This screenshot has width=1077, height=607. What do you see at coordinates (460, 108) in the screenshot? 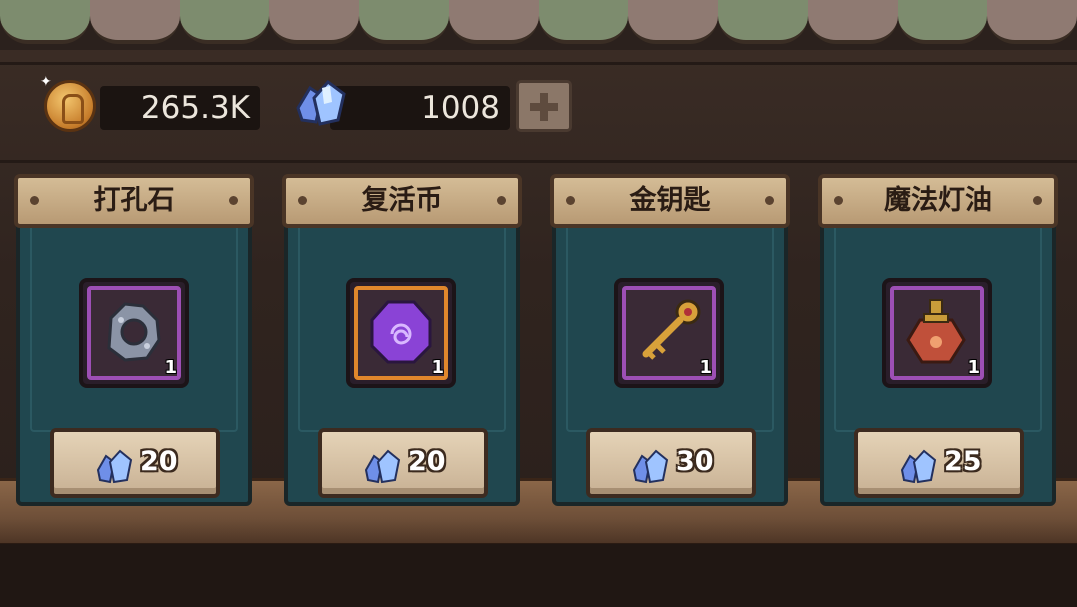
I see `gem-amount: 1008` at bounding box center [460, 108].